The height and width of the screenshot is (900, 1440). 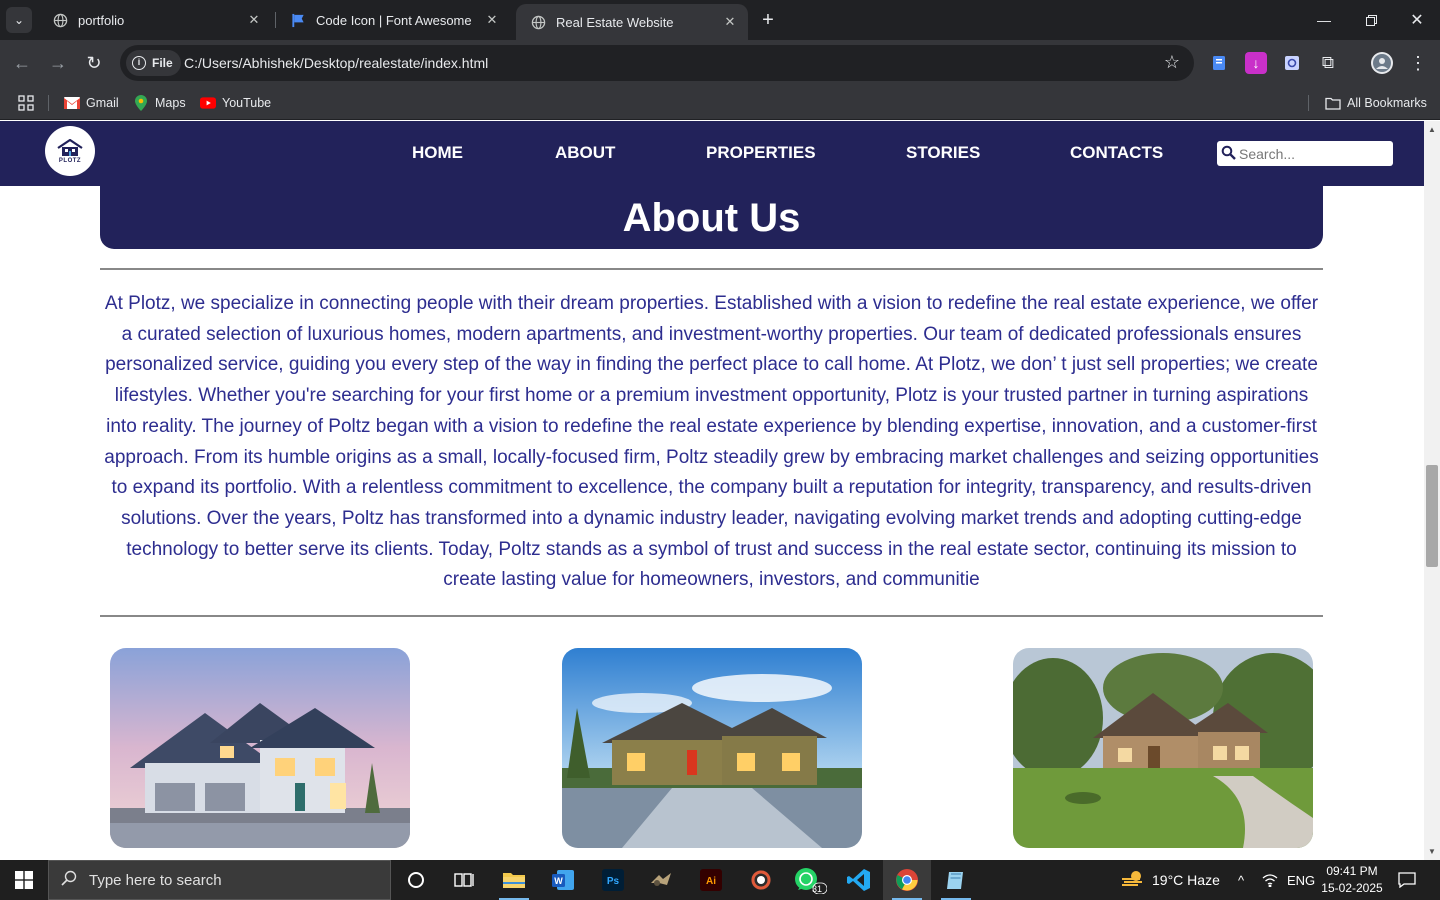 I want to click on globe-icon, so click(x=538, y=22).